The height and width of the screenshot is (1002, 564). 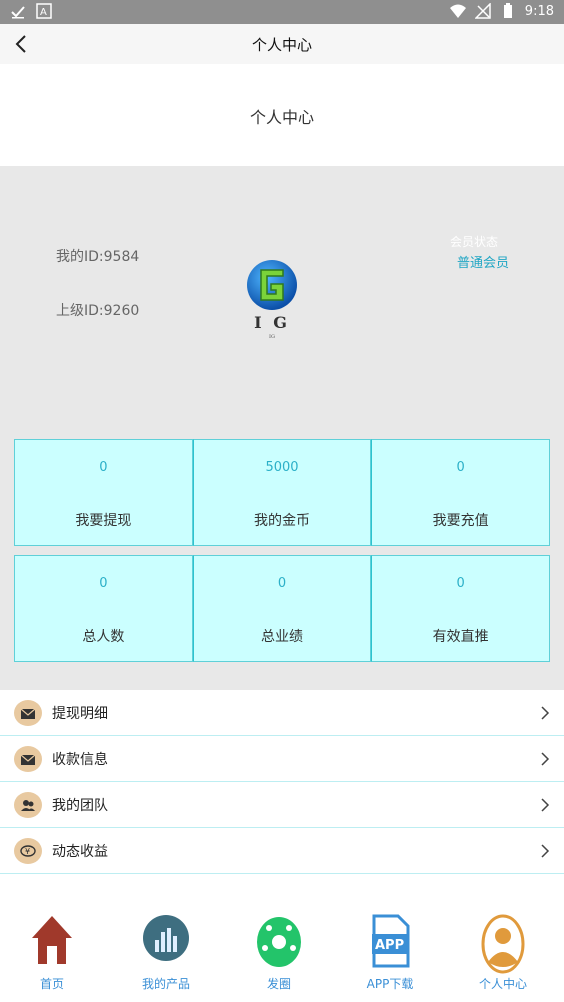 What do you see at coordinates (282, 637) in the screenshot?
I see `stat-label: 总业绩` at bounding box center [282, 637].